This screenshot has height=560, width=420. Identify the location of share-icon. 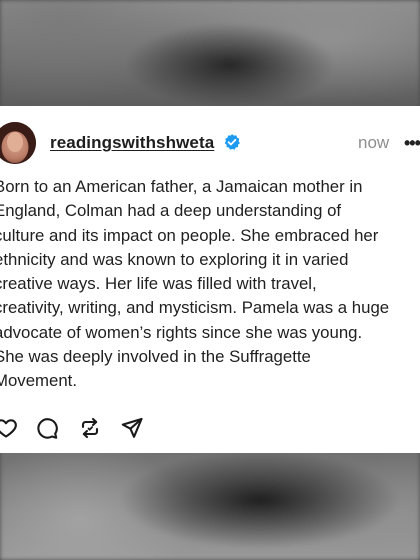
(132, 428).